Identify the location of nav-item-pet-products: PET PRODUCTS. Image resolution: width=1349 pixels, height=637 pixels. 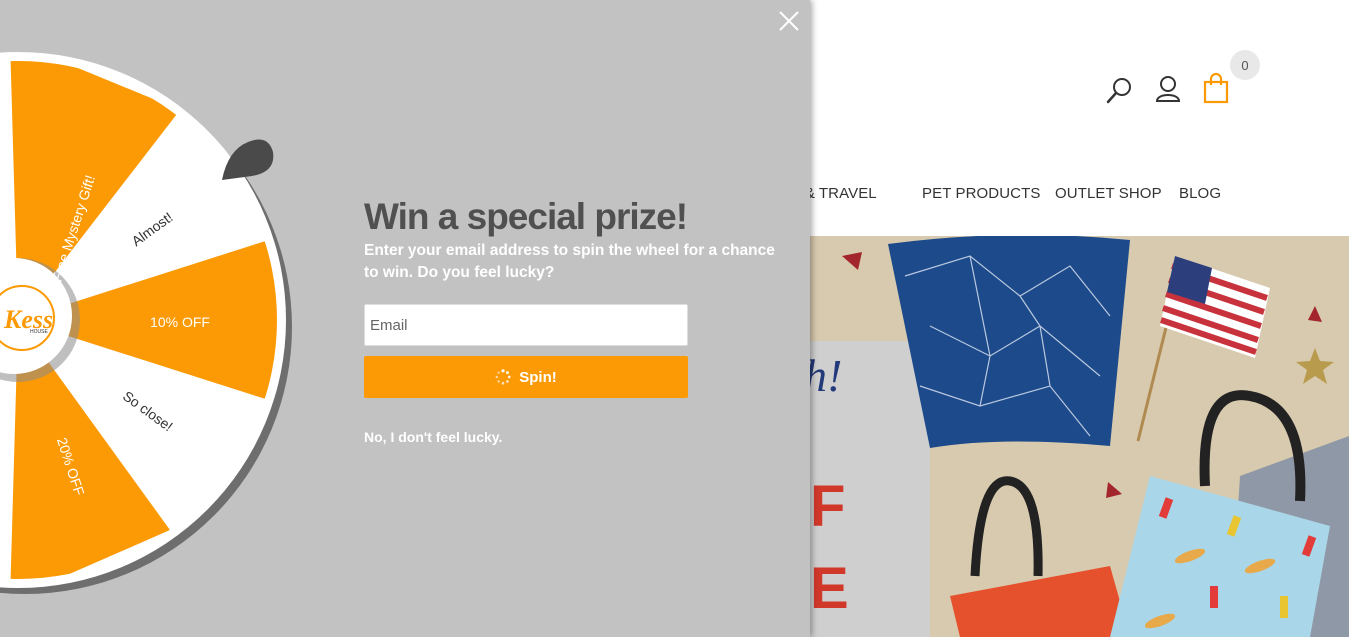
(981, 193).